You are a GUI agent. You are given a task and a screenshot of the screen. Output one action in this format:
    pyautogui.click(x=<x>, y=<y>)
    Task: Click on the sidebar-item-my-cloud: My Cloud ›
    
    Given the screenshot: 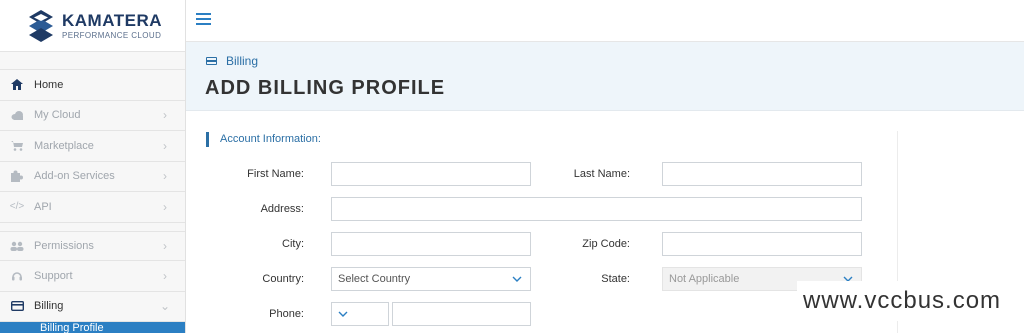 What is the action you would take?
    pyautogui.click(x=92, y=115)
    